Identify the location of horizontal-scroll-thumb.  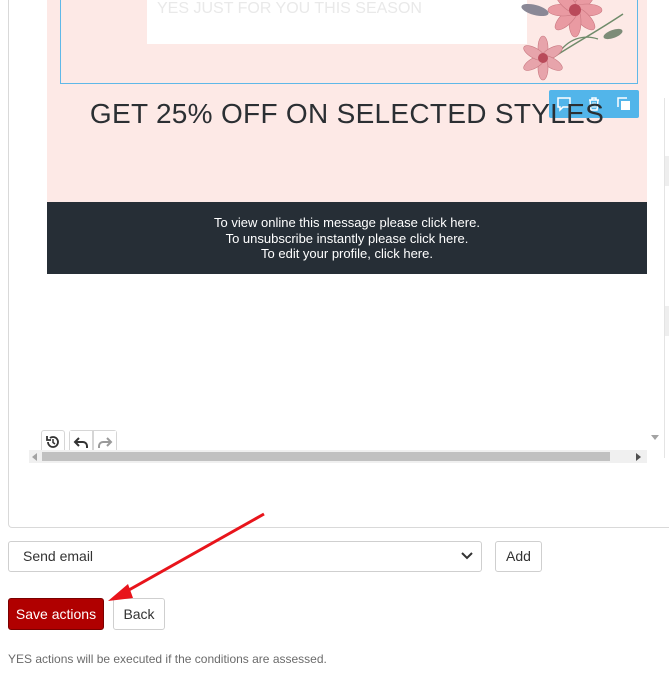
(326, 456).